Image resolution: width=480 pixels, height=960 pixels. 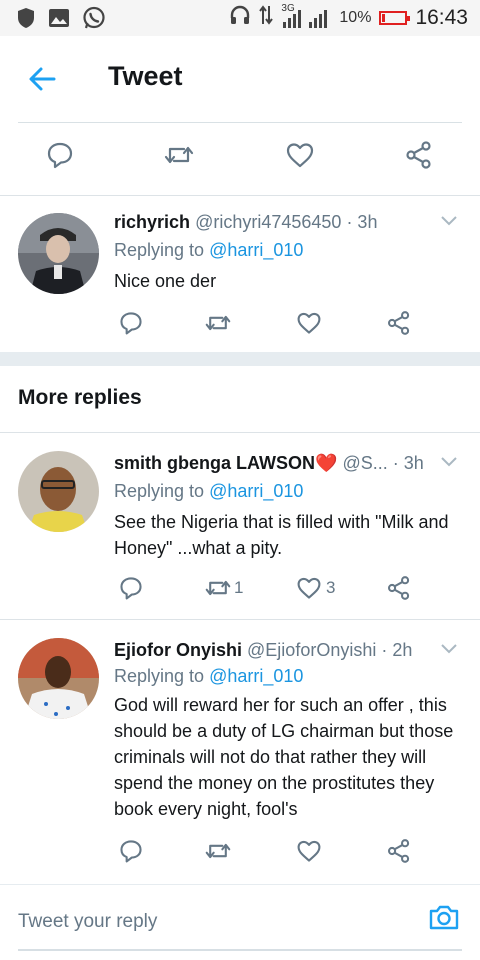 What do you see at coordinates (240, 160) in the screenshot?
I see `main-tweet-actions` at bounding box center [240, 160].